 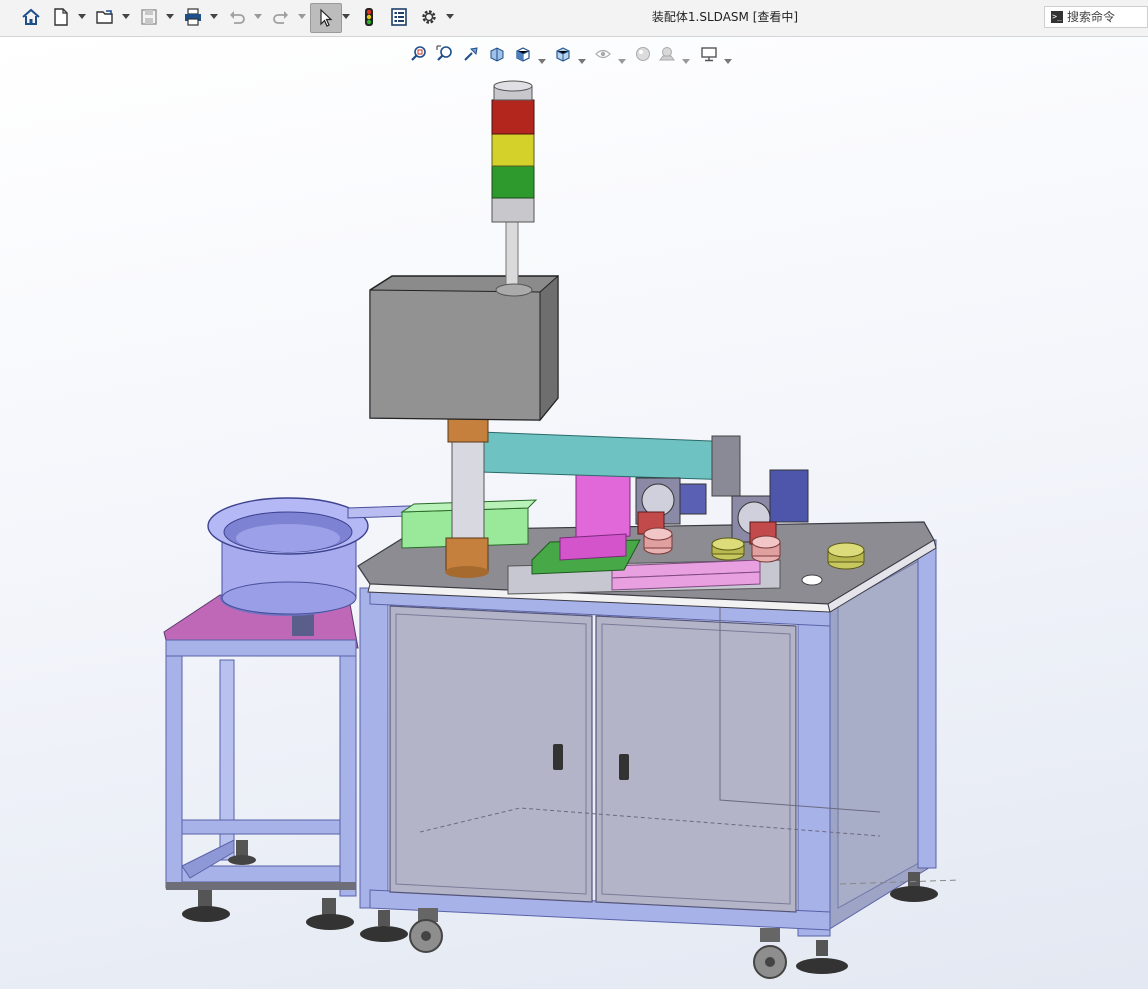 I want to click on new-document-icon, so click(x=61, y=17).